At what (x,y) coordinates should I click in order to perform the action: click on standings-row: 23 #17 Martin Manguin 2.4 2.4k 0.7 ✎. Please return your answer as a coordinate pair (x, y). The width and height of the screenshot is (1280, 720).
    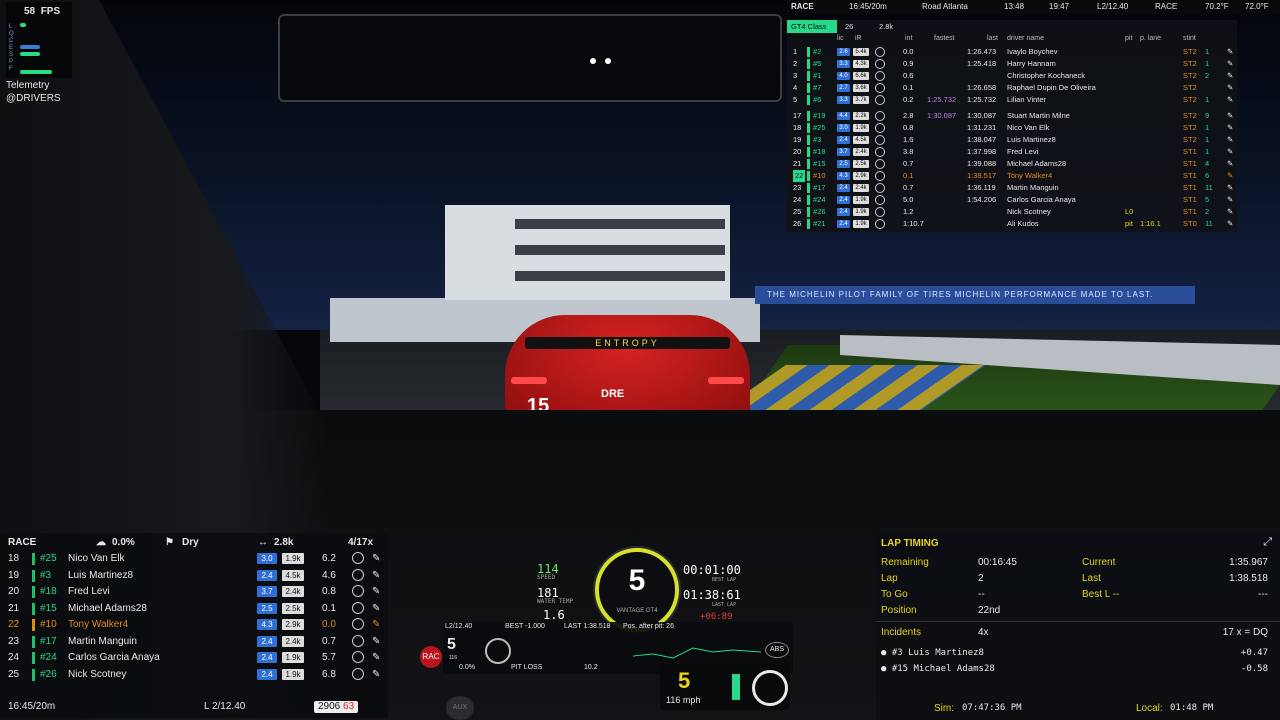
    Looking at the image, I should click on (194, 642).